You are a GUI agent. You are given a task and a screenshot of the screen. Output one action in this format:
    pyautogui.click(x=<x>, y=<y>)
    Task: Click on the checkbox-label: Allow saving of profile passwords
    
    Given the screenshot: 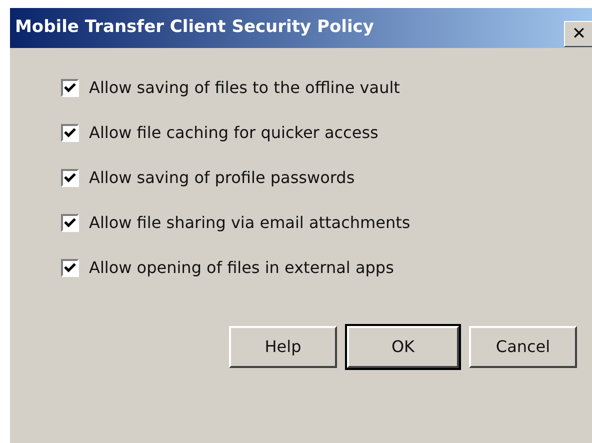 What is the action you would take?
    pyautogui.click(x=222, y=178)
    